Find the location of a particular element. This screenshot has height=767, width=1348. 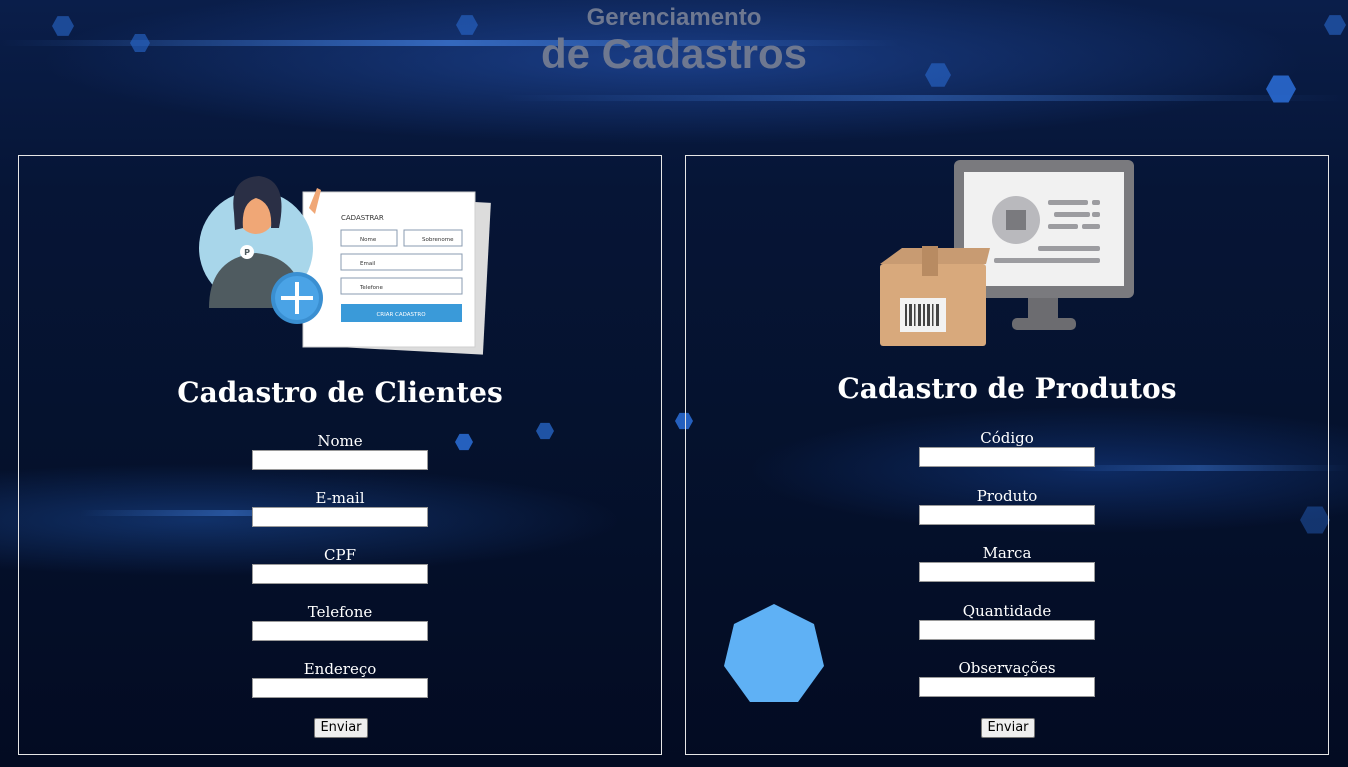

codigo-label: Código is located at coordinates (1007, 438).